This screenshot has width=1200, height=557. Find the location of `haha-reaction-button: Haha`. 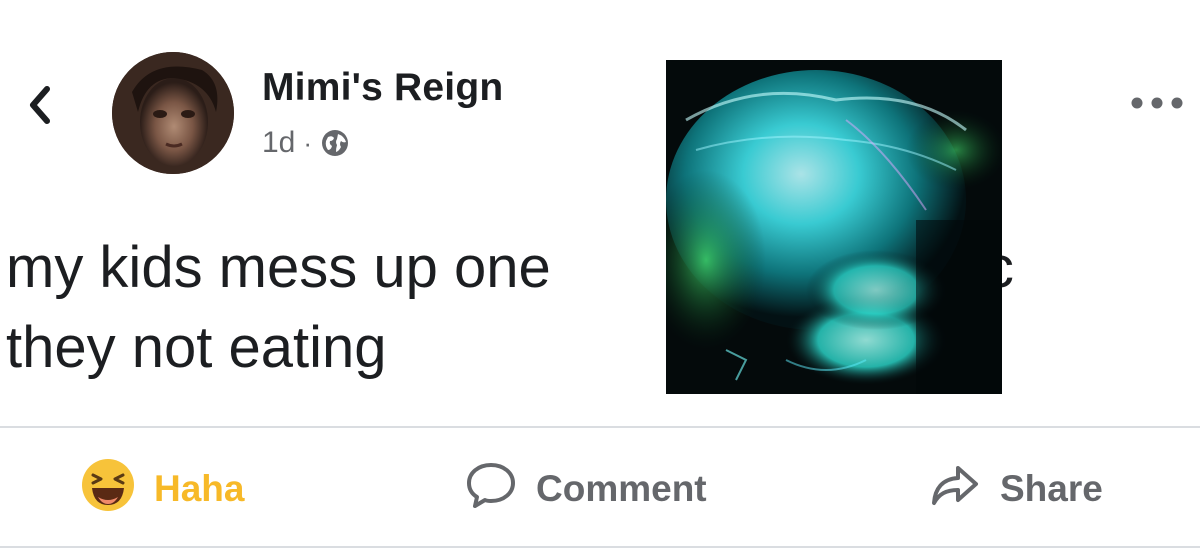

haha-reaction-button: Haha is located at coordinates (162, 489).